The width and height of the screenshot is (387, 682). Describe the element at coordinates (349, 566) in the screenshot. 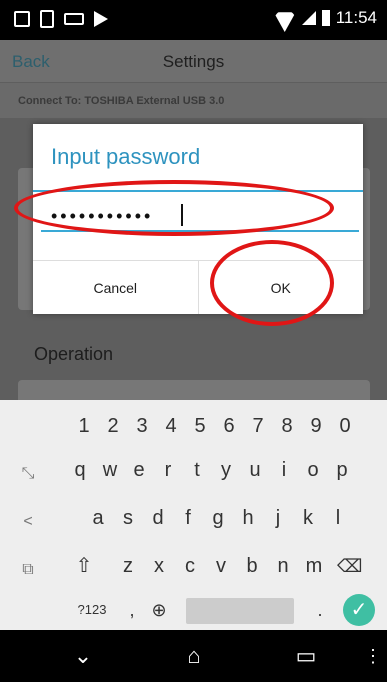

I see `backspace-icon: ⌫` at that location.